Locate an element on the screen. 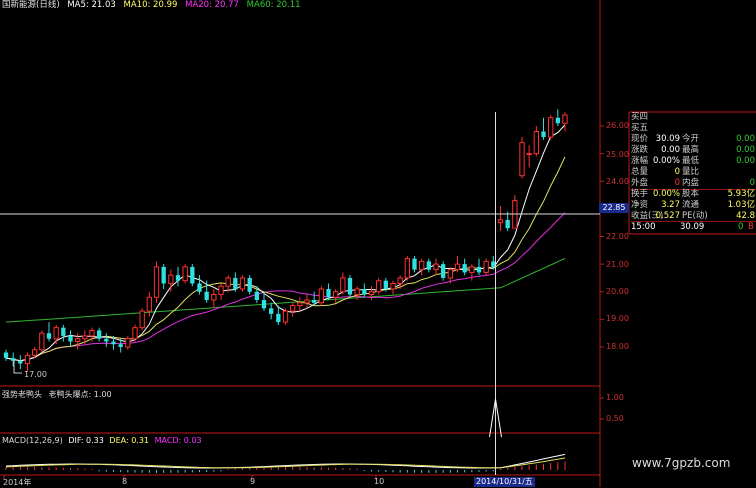 The width and height of the screenshot is (756, 488). low-price-marker: 17.00 is located at coordinates (35, 374).